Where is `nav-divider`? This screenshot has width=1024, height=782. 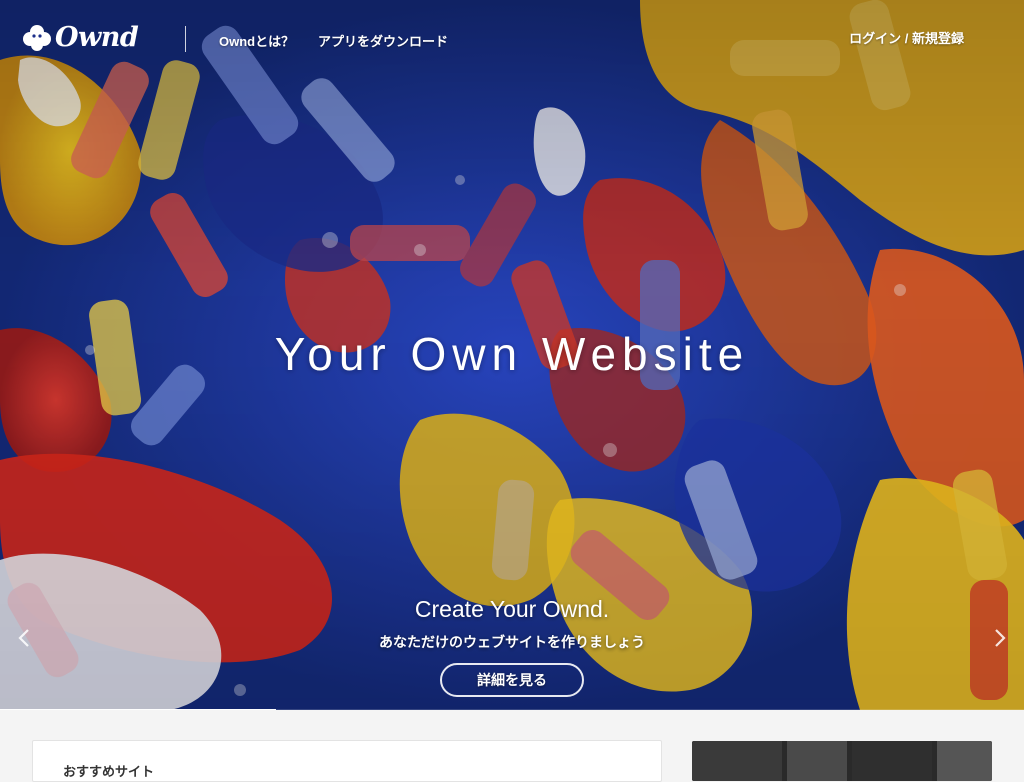
nav-divider is located at coordinates (185, 39).